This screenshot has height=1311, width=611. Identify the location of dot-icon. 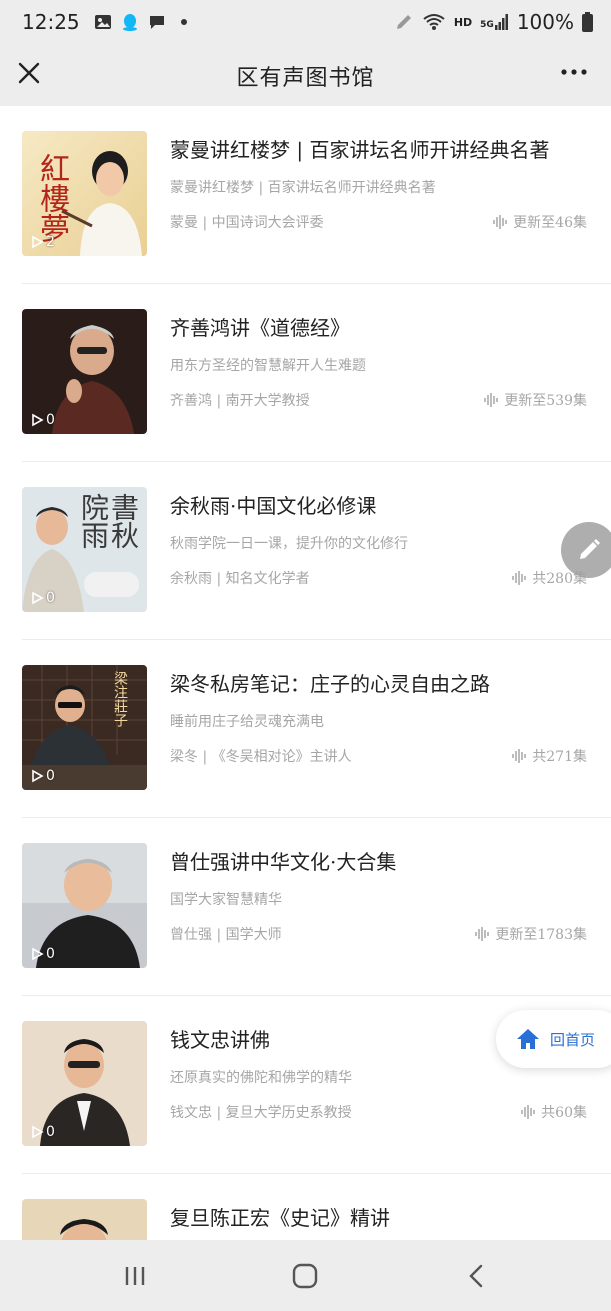
(183, 22).